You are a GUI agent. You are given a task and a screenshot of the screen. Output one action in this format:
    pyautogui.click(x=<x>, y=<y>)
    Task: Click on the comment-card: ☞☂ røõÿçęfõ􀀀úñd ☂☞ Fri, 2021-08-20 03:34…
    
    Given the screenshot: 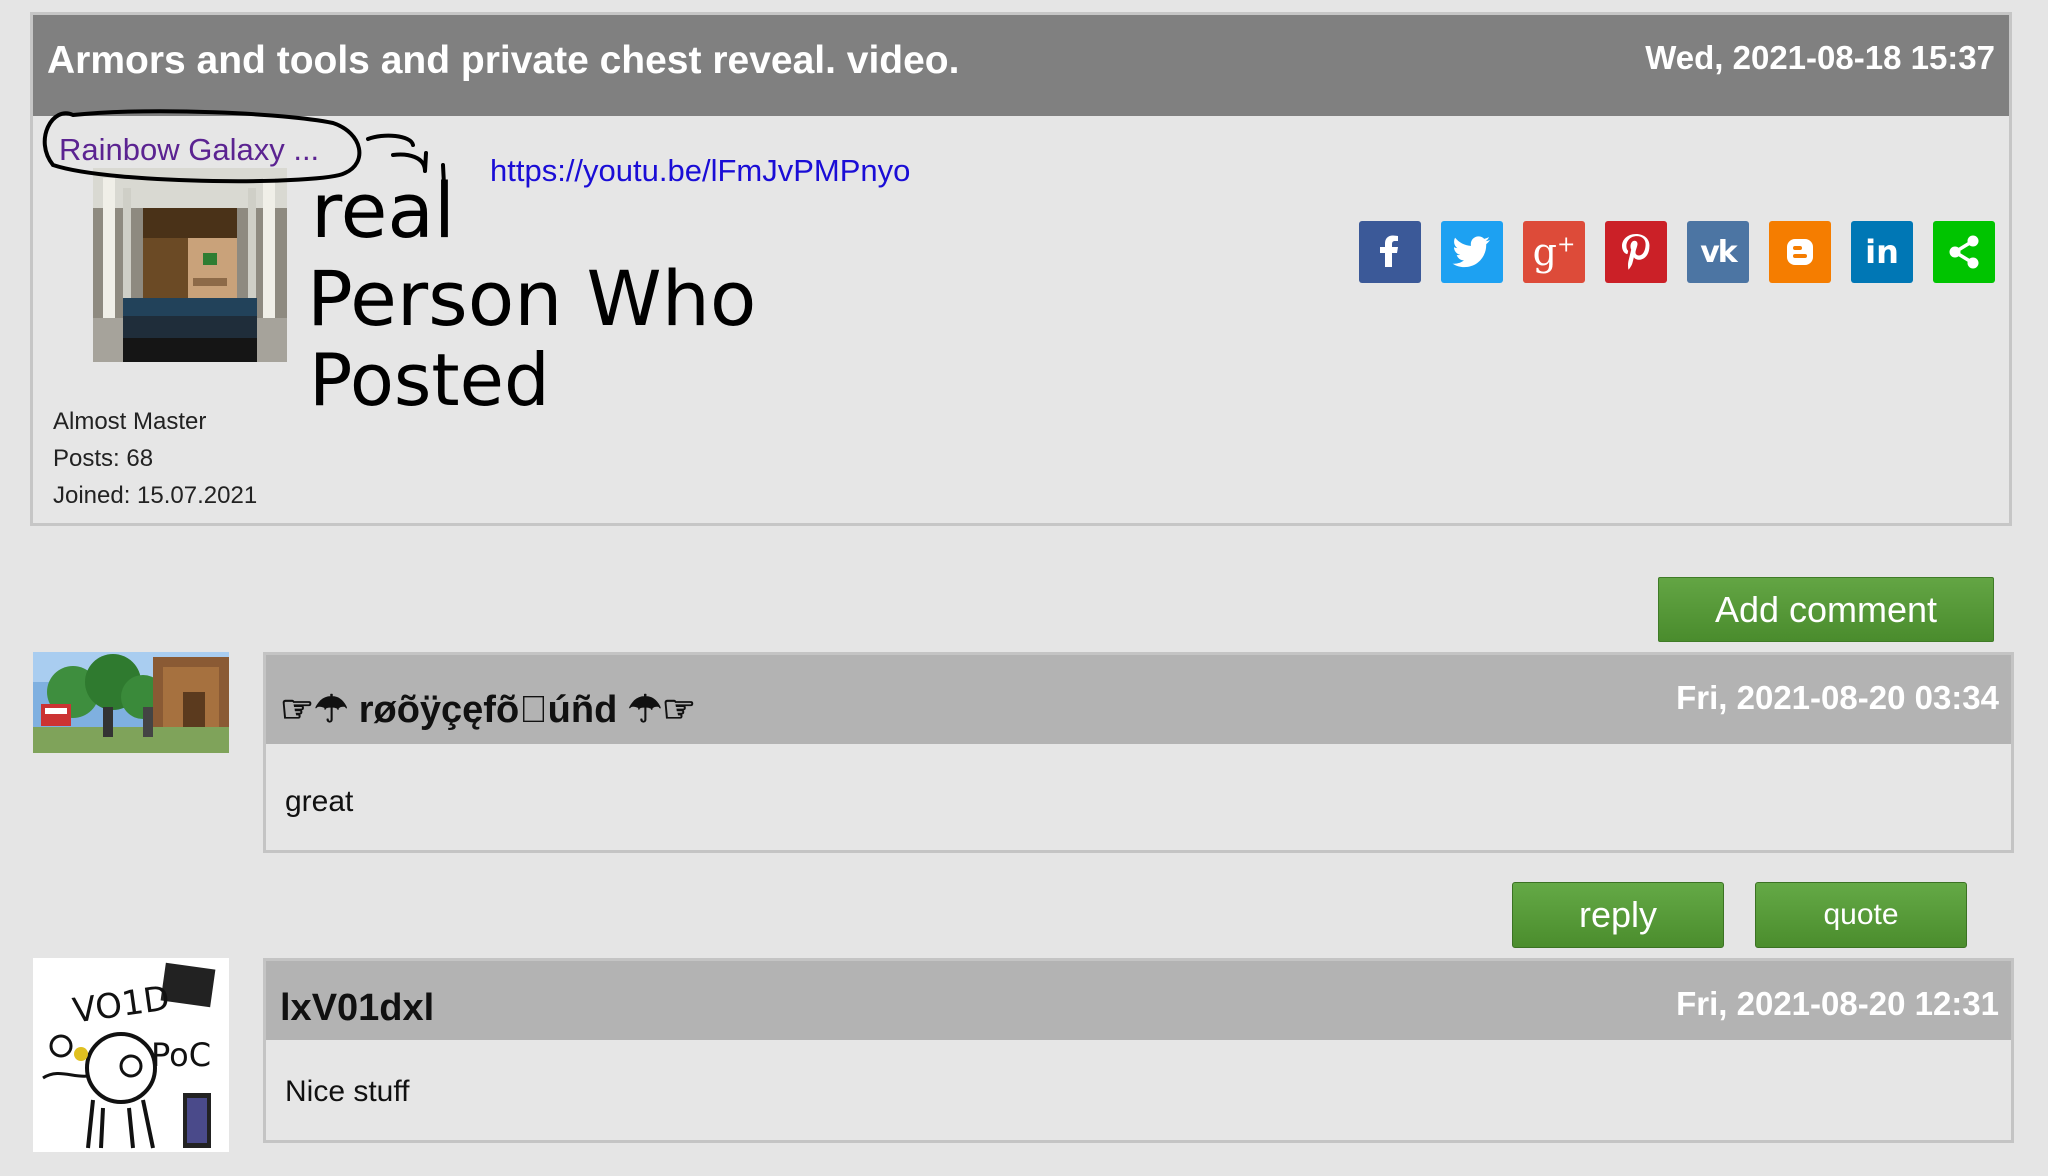 What is the action you would take?
    pyautogui.click(x=1138, y=752)
    